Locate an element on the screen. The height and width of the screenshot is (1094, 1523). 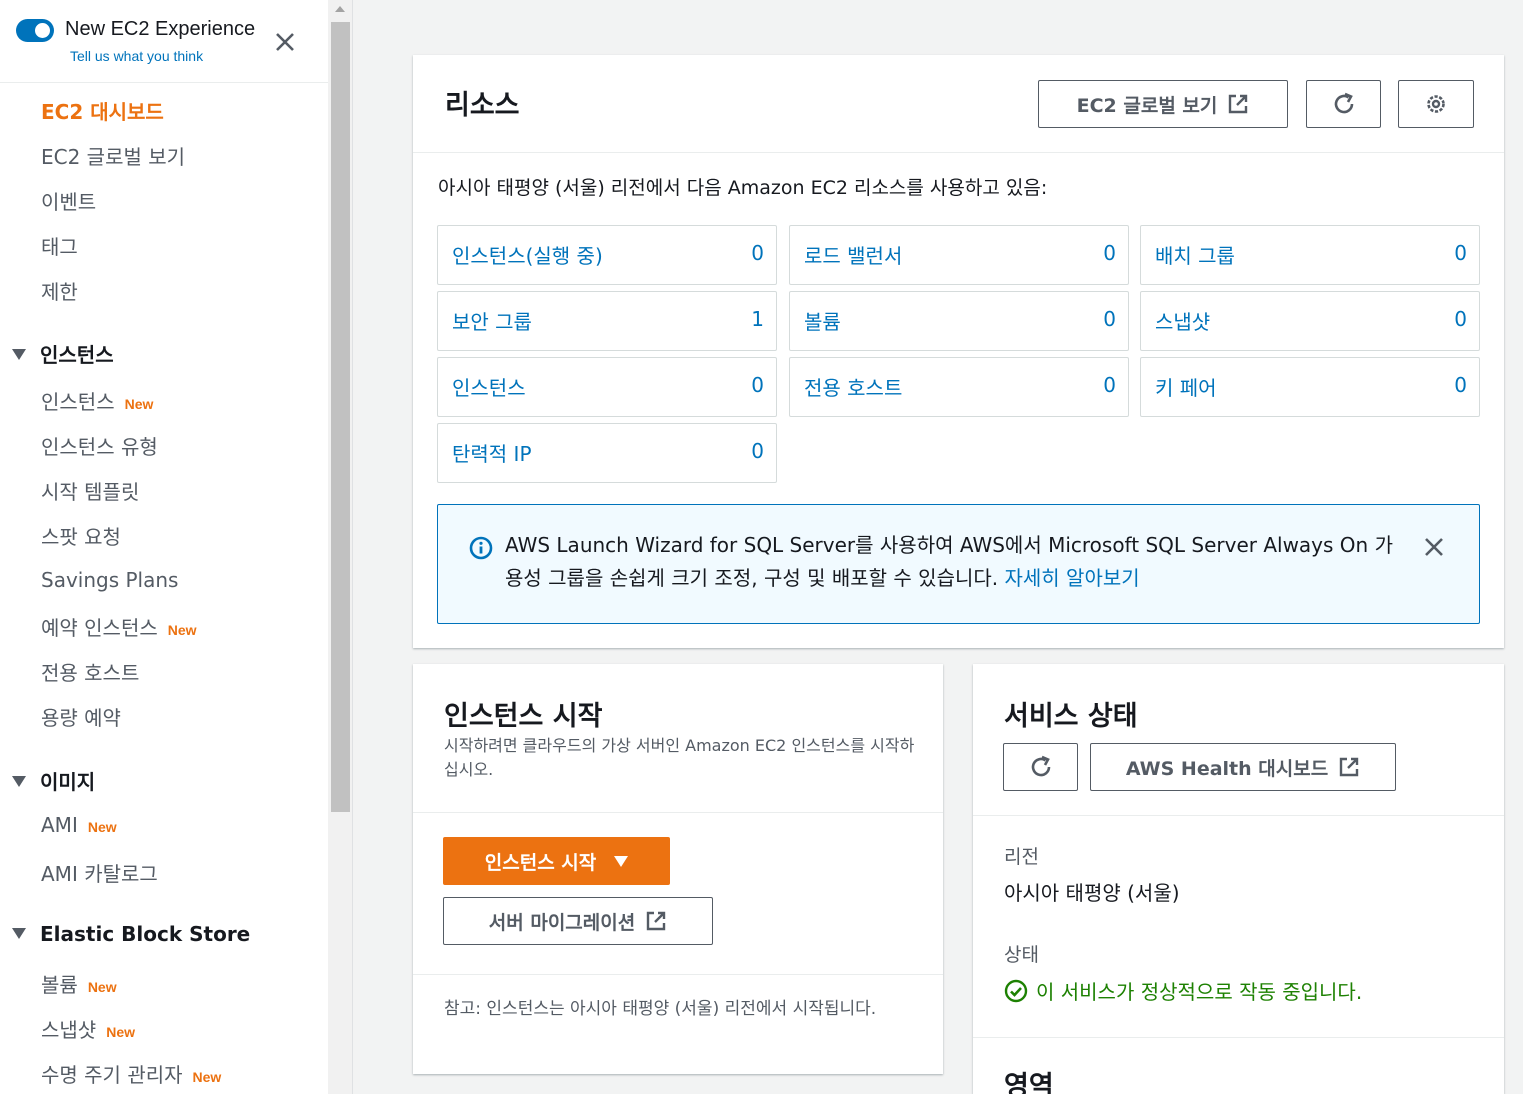
resource-key-pairs: 키 페어 0 is located at coordinates (1310, 387).